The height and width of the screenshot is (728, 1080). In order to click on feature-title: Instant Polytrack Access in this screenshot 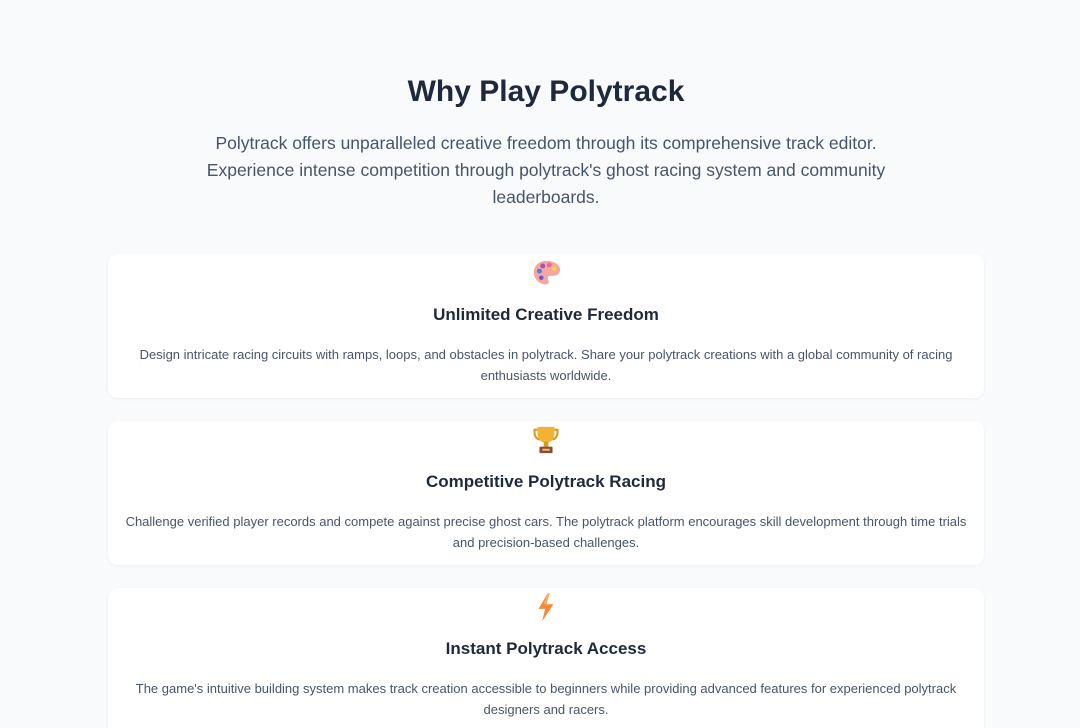, I will do `click(546, 648)`.